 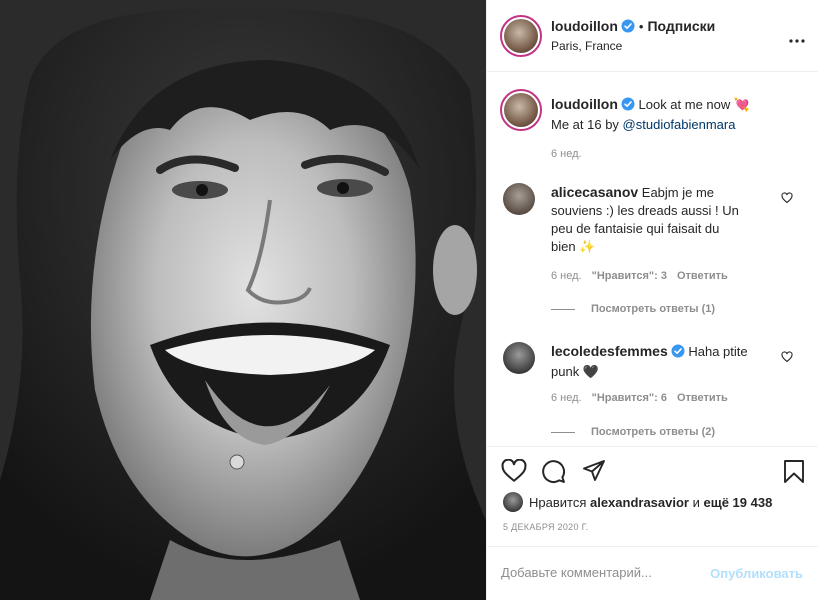 I want to click on heart-icon, so click(x=514, y=472).